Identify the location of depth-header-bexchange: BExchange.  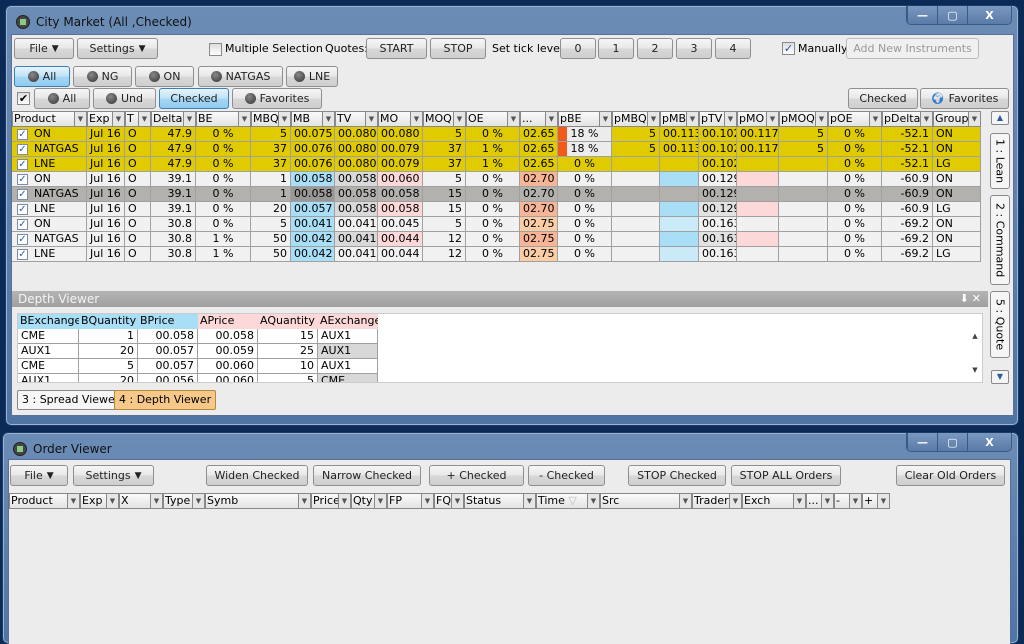
(48, 321).